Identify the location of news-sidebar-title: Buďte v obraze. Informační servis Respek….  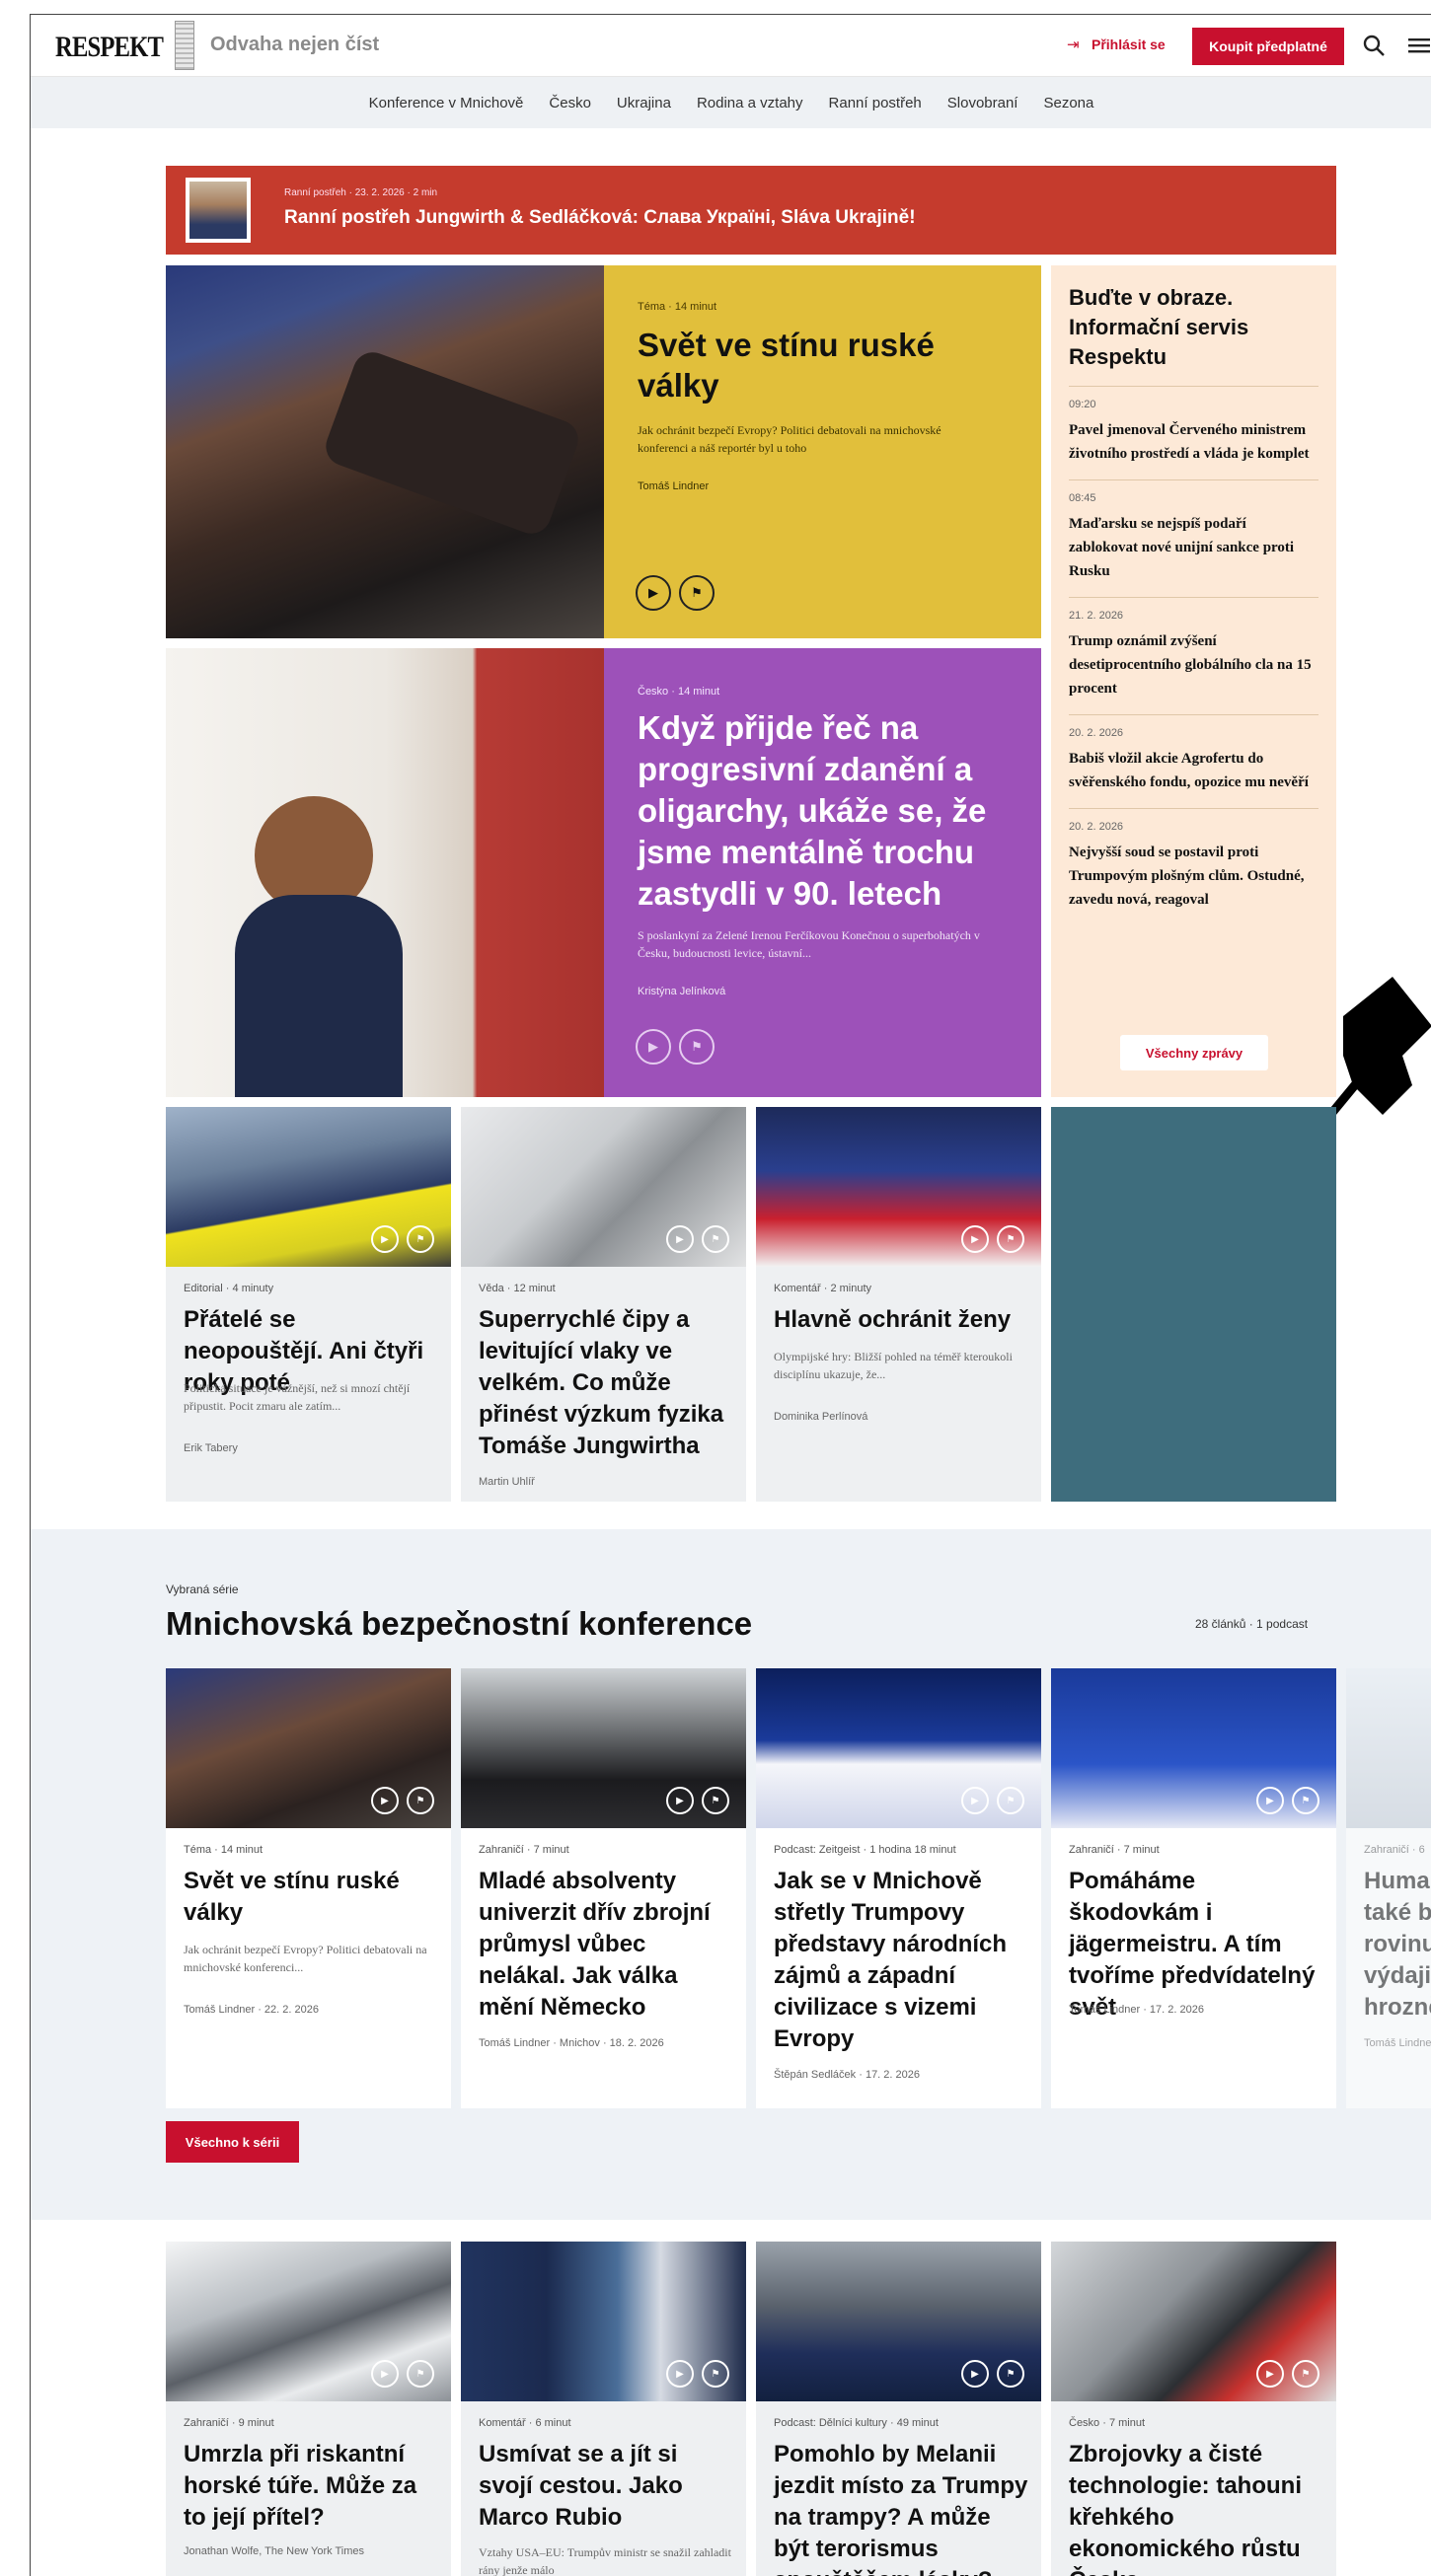
(1159, 327).